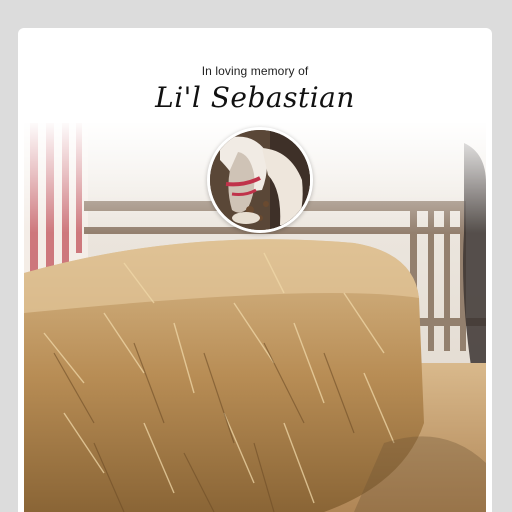  I want to click on memorial-eyebrow: In loving memory of, so click(255, 71).